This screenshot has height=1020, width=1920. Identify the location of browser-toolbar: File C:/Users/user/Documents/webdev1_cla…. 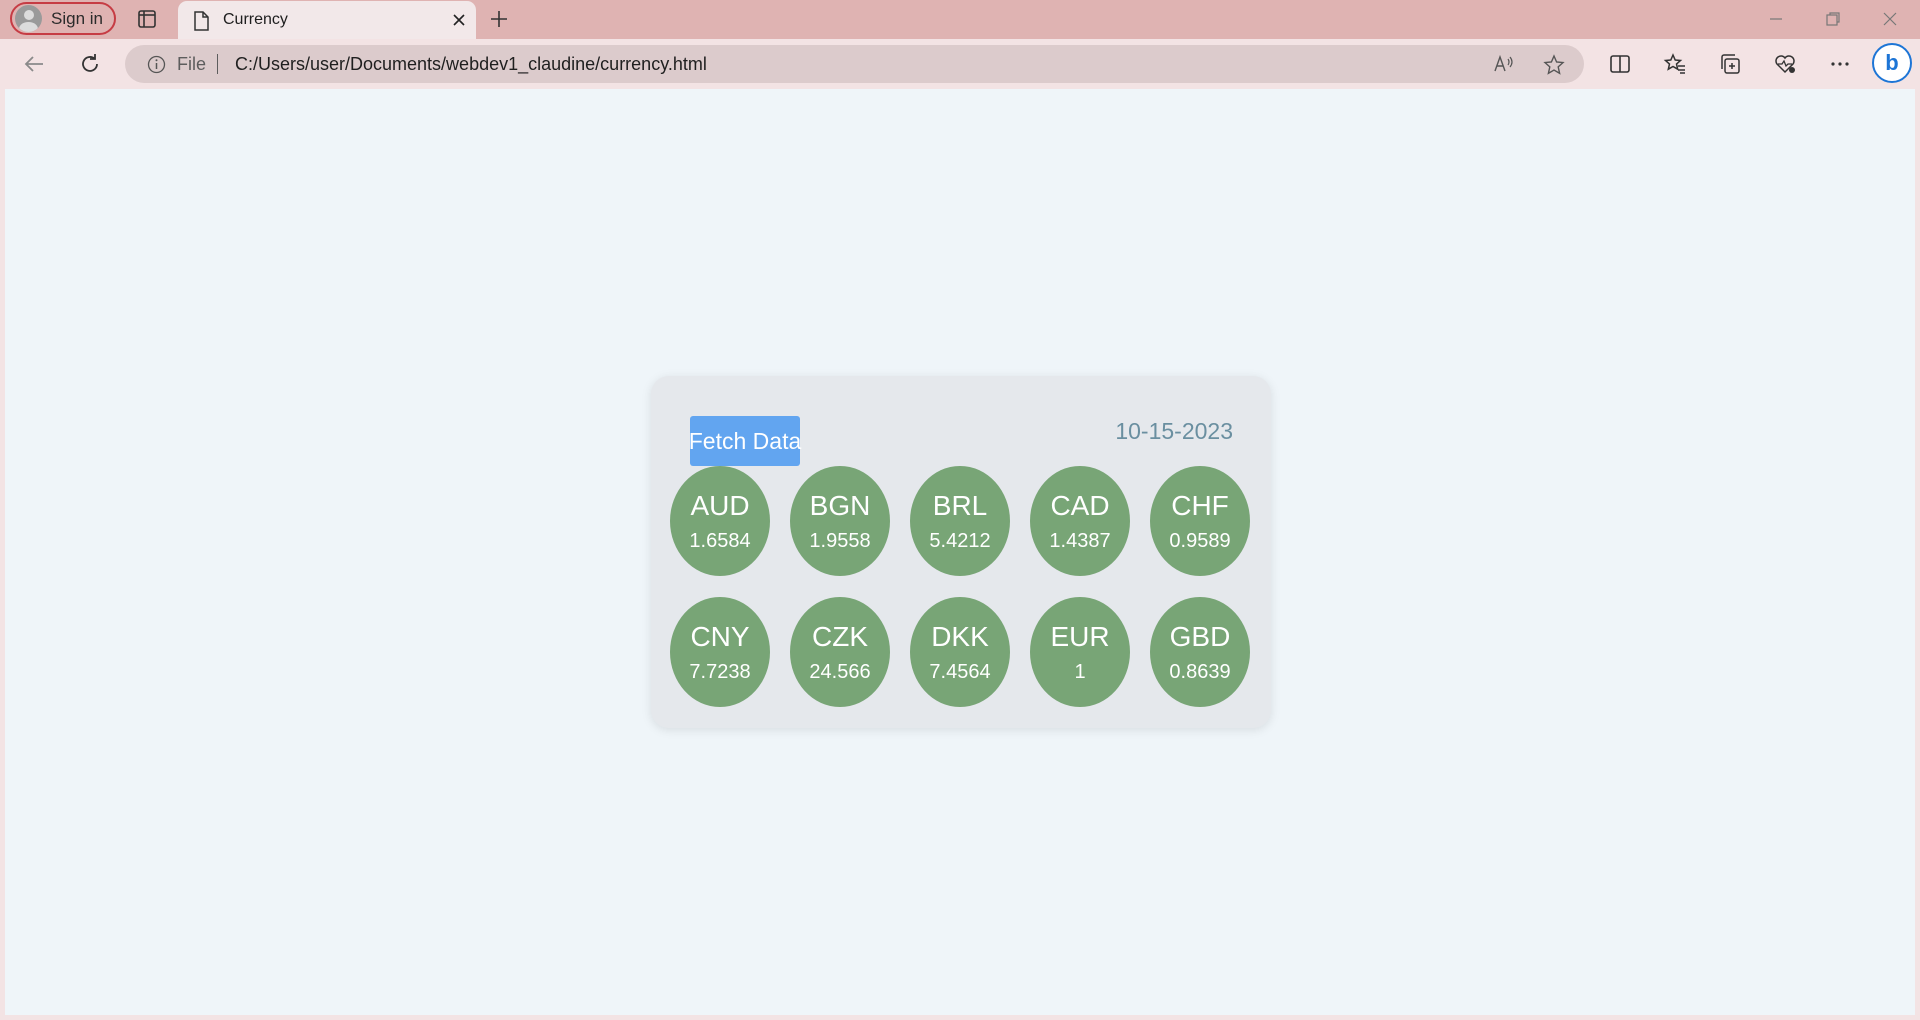
(960, 64).